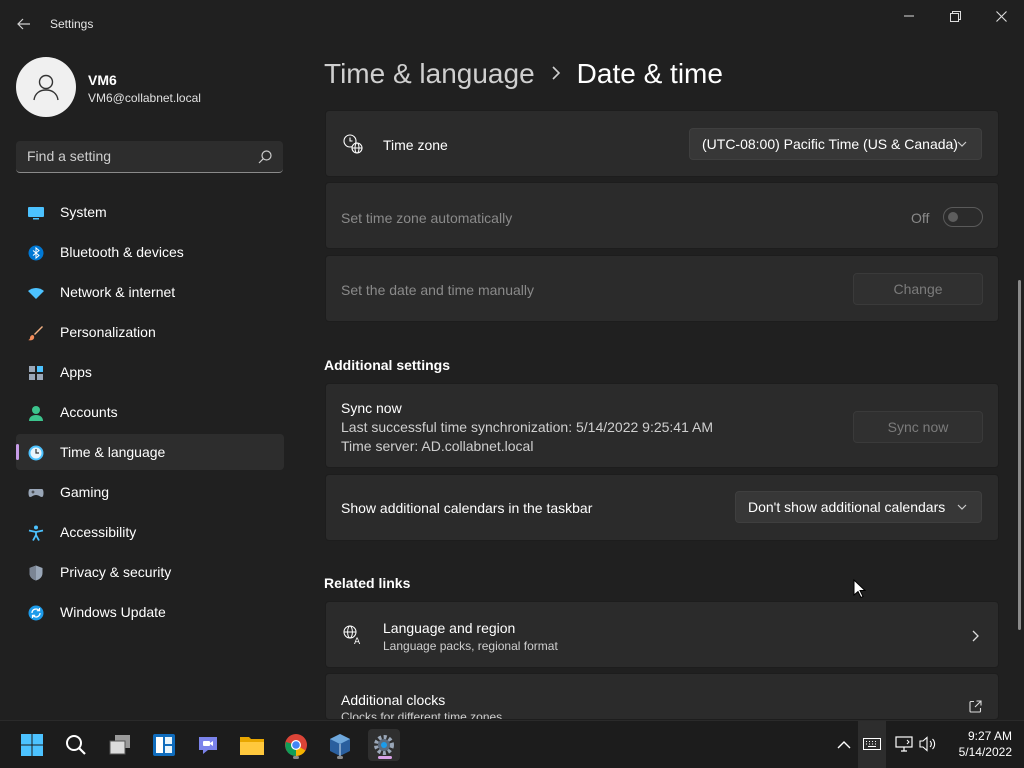 The height and width of the screenshot is (768, 1024). Describe the element at coordinates (512, 24) in the screenshot. I see `title-bar: Settings` at that location.